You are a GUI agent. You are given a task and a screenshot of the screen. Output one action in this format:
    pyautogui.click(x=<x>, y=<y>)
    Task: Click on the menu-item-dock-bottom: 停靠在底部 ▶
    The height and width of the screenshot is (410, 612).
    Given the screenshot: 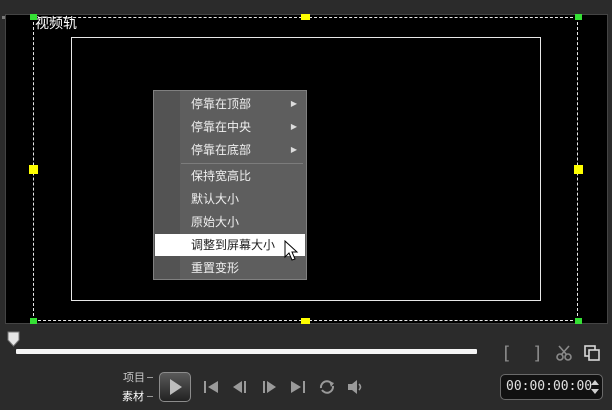 What is the action you would take?
    pyautogui.click(x=230, y=150)
    